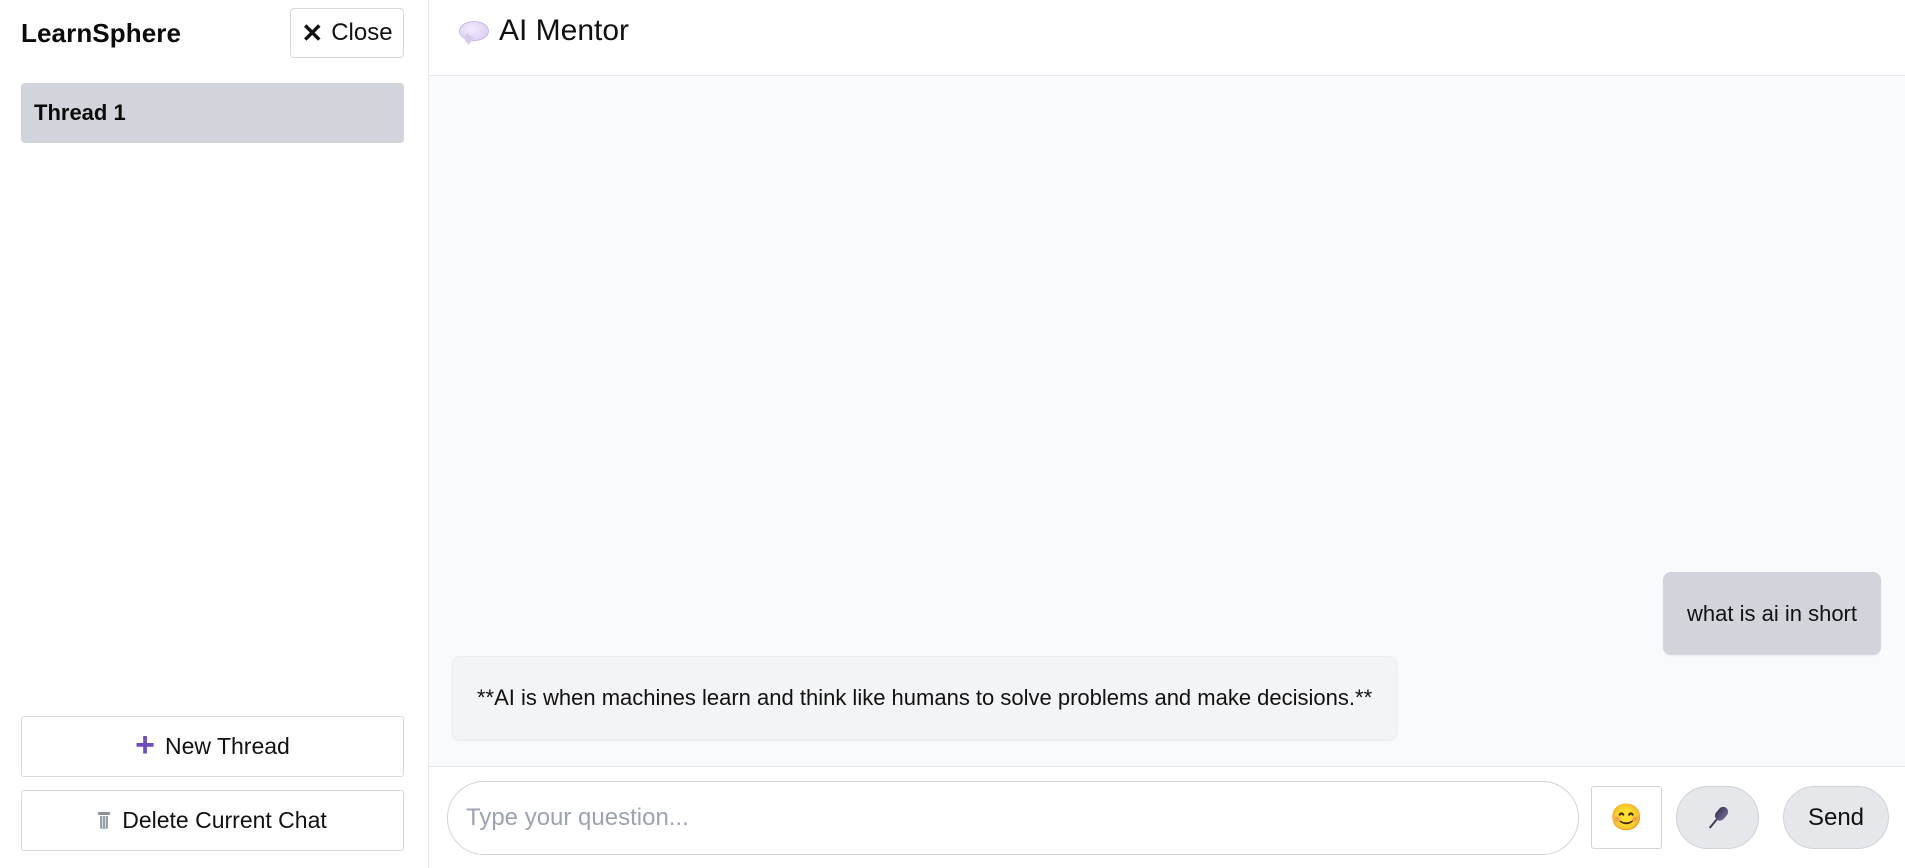  What do you see at coordinates (101, 32) in the screenshot?
I see `brand-name: LearnSphere` at bounding box center [101, 32].